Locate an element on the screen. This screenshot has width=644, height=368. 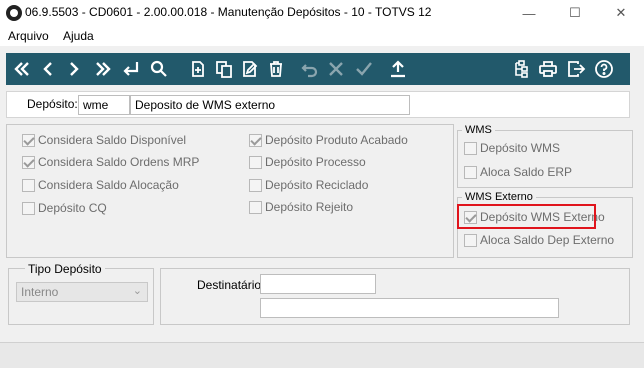
last-icon is located at coordinates (103, 69).